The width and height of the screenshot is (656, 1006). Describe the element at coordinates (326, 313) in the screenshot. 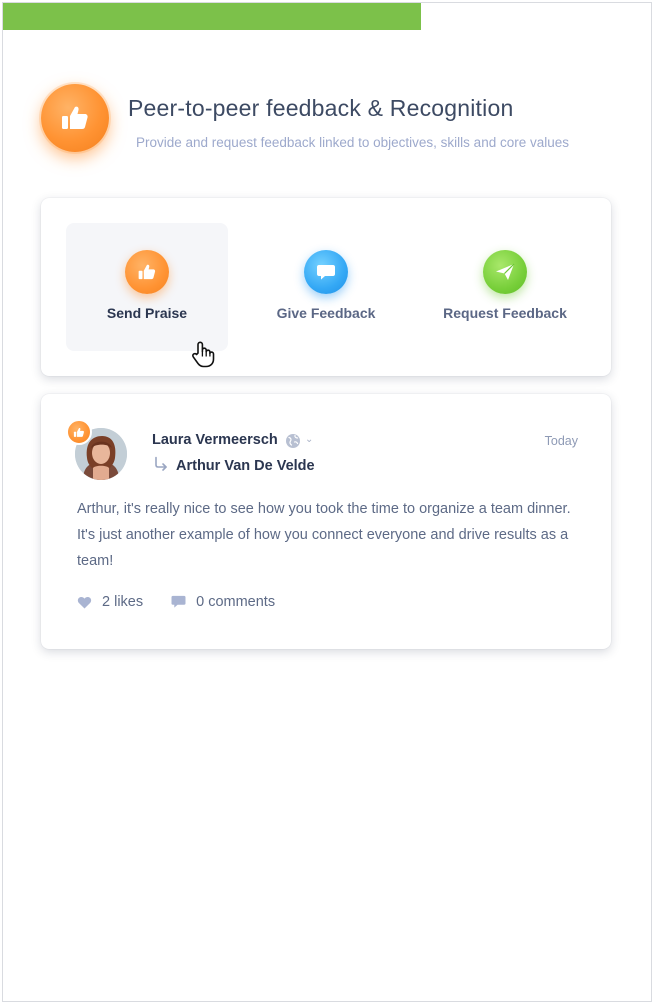

I see `give-feedback-label: Give Feedback` at that location.